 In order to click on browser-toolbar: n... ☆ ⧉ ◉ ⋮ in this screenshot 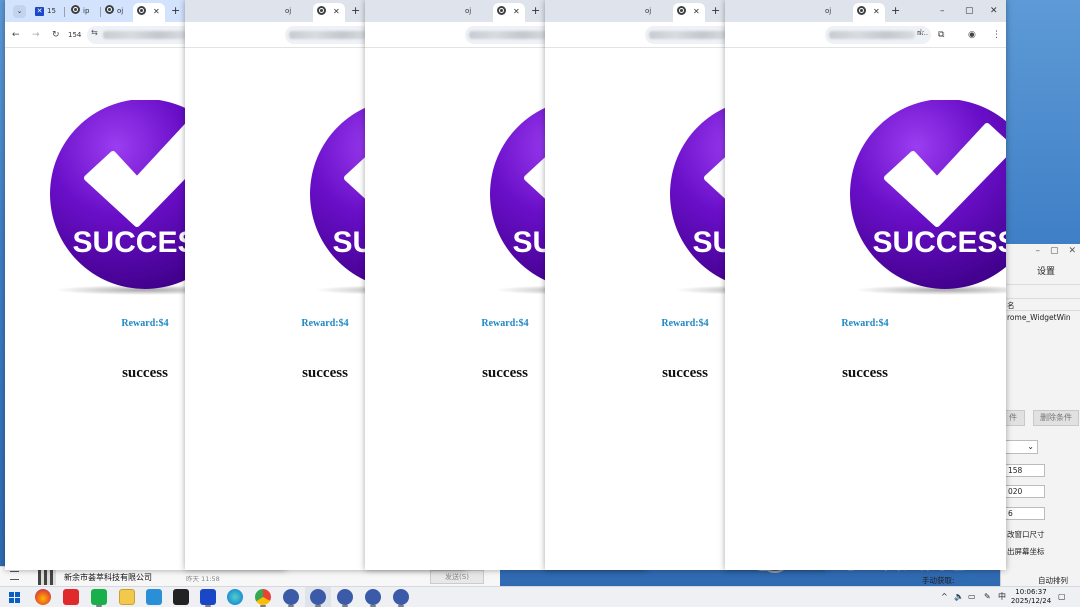, I will do `click(865, 35)`.